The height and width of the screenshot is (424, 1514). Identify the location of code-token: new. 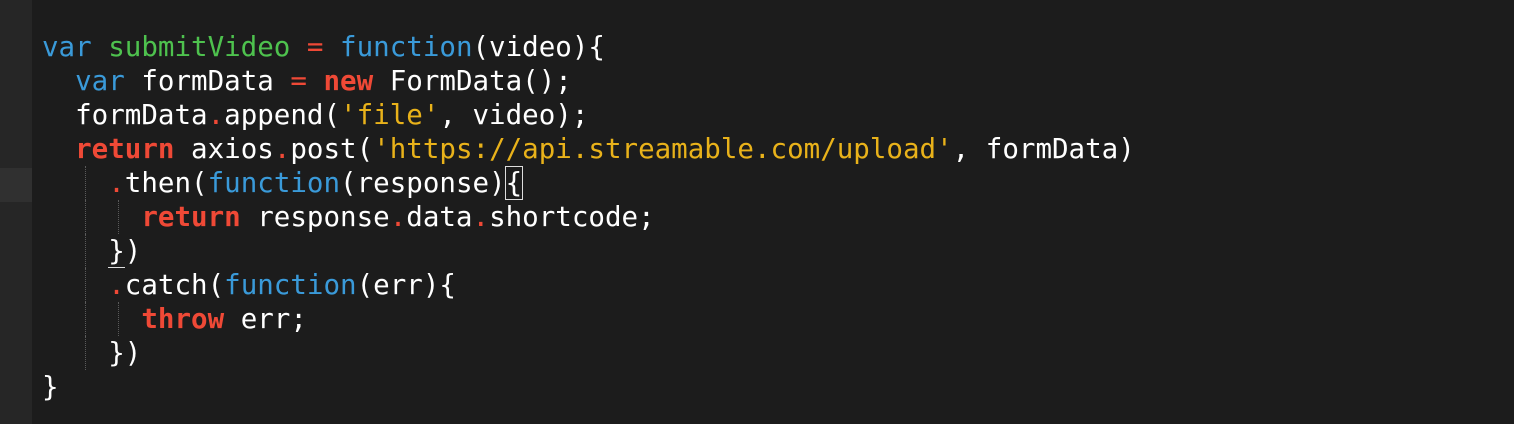
(348, 81).